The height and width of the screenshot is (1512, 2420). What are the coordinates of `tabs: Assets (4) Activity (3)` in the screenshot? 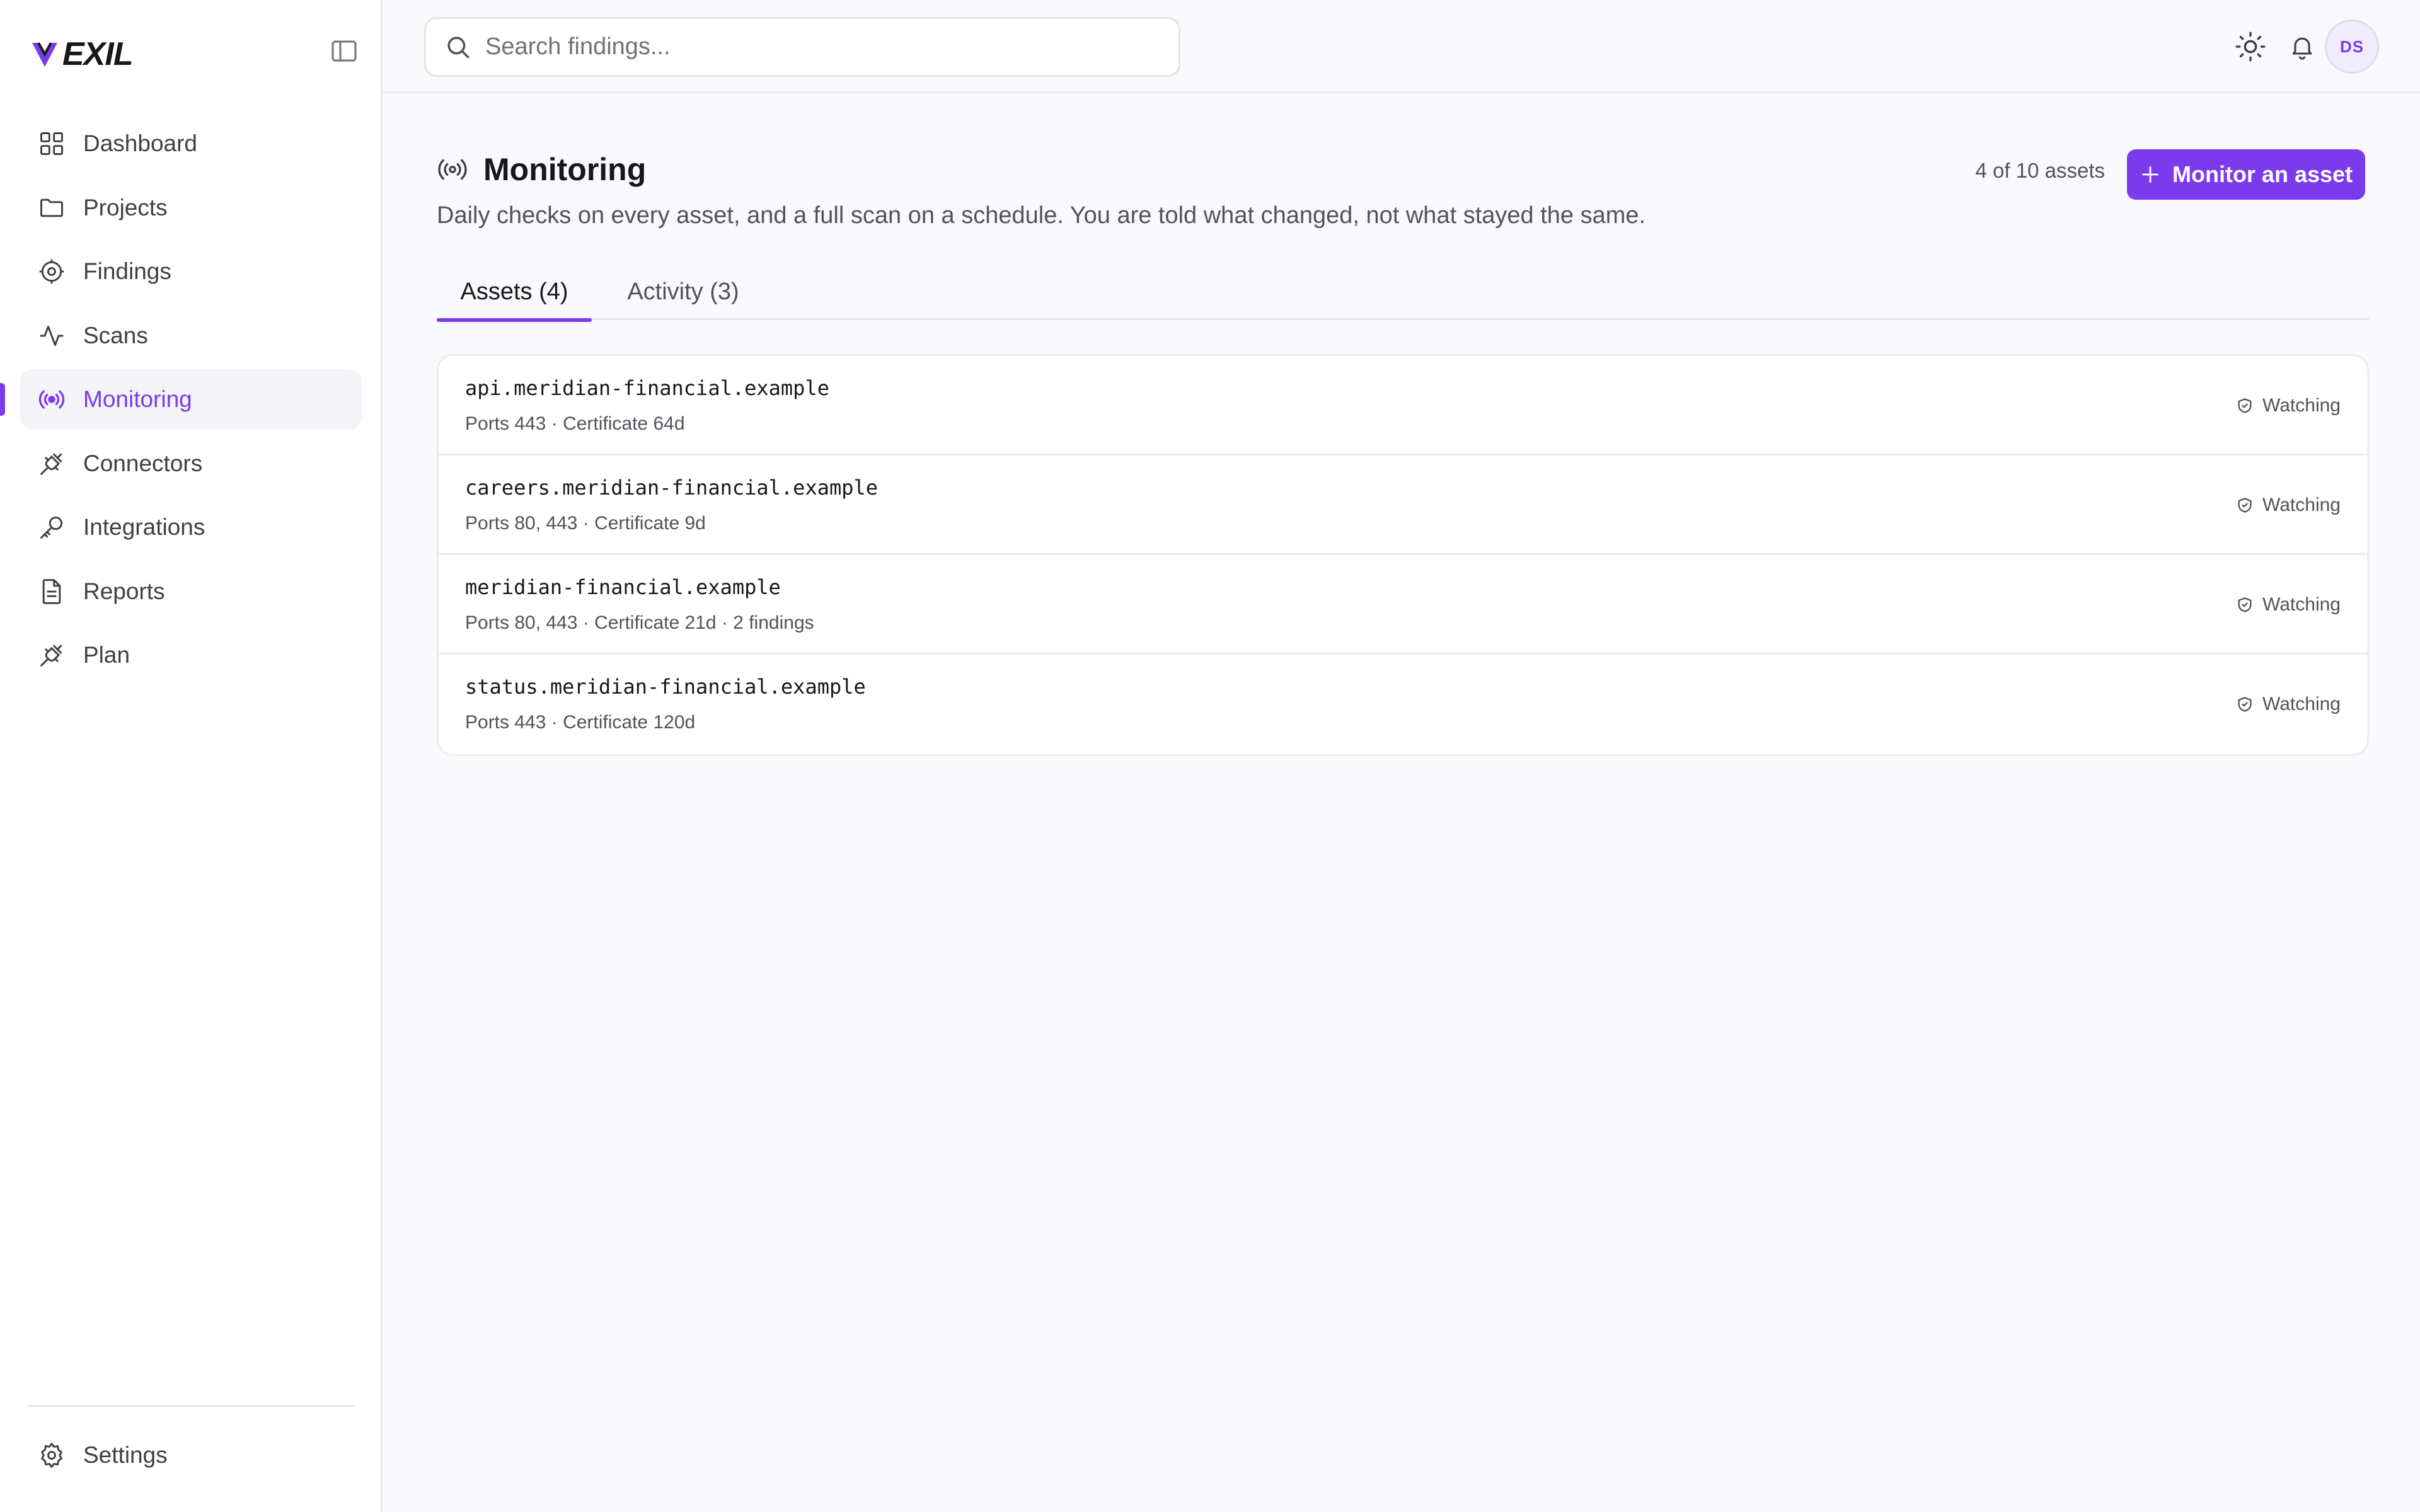 It's located at (1403, 292).